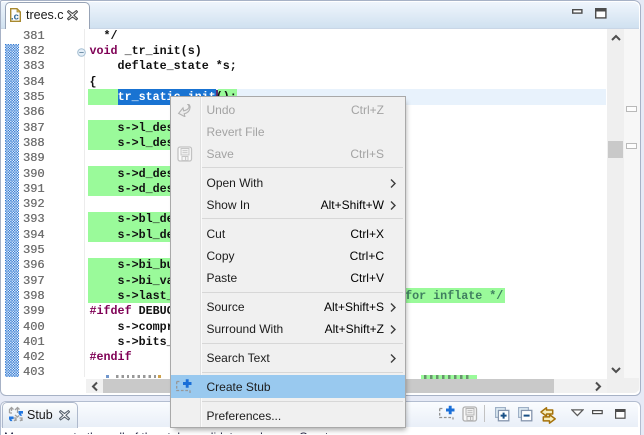  Describe the element at coordinates (15, 16) in the screenshot. I see `svg-text: .c` at that location.